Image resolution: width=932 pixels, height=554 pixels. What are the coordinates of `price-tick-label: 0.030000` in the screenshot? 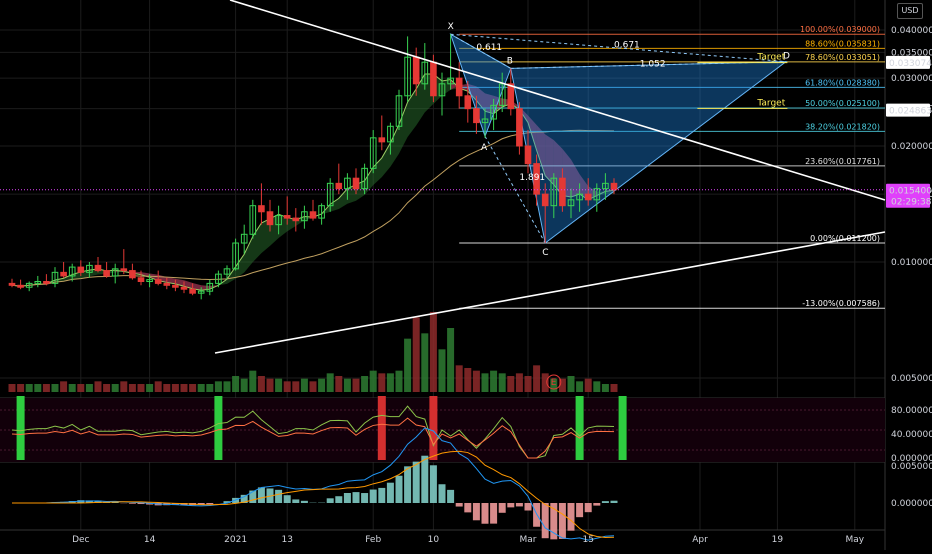 It's located at (911, 79).